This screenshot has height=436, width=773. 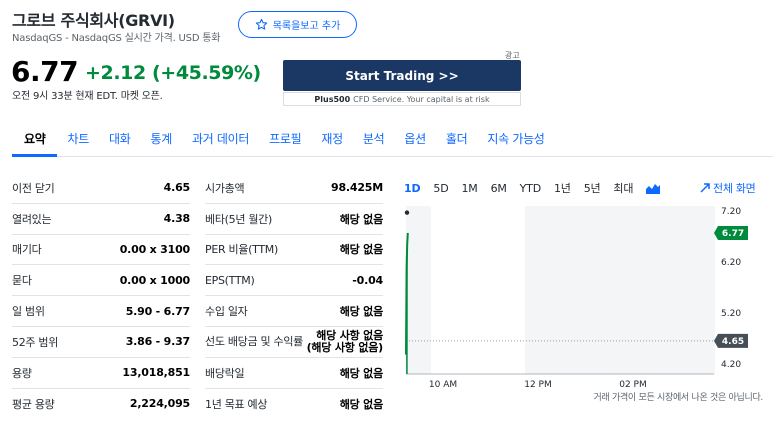 What do you see at coordinates (238, 219) in the screenshot?
I see `stat-label: 베타(5년 월간)` at bounding box center [238, 219].